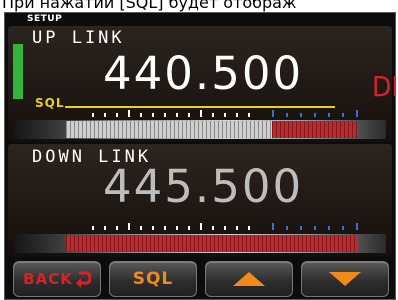 The image size is (398, 300). I want to click on uplink-meter-grey-segment, so click(169, 129).